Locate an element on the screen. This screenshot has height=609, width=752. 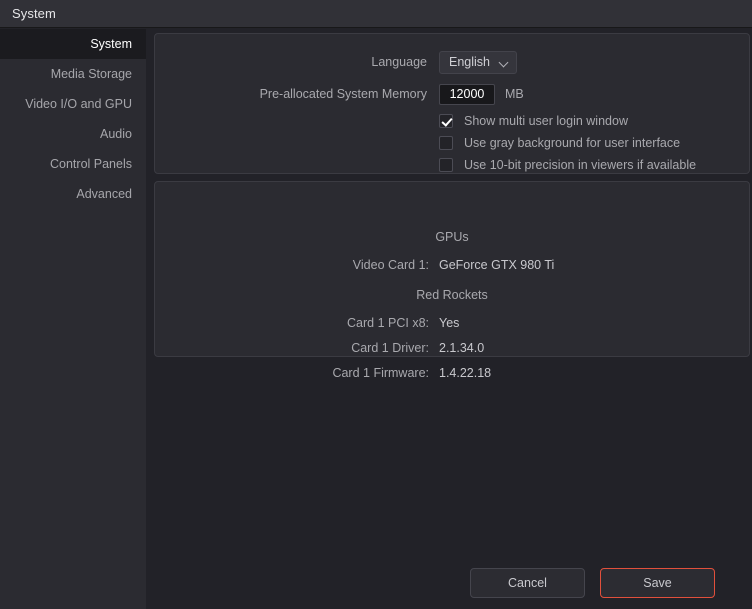
video-card-1-label: Video Card 1: is located at coordinates (390, 265).